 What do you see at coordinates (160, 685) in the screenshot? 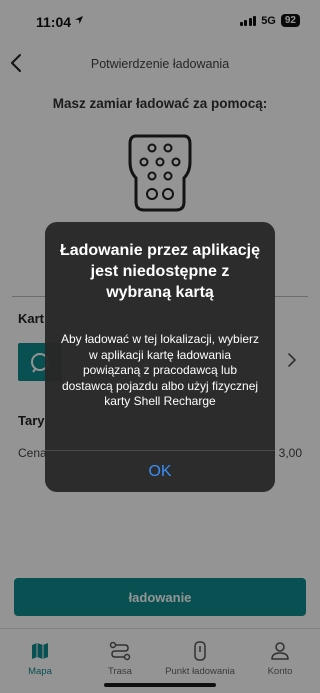
I see `home-indicator` at bounding box center [160, 685].